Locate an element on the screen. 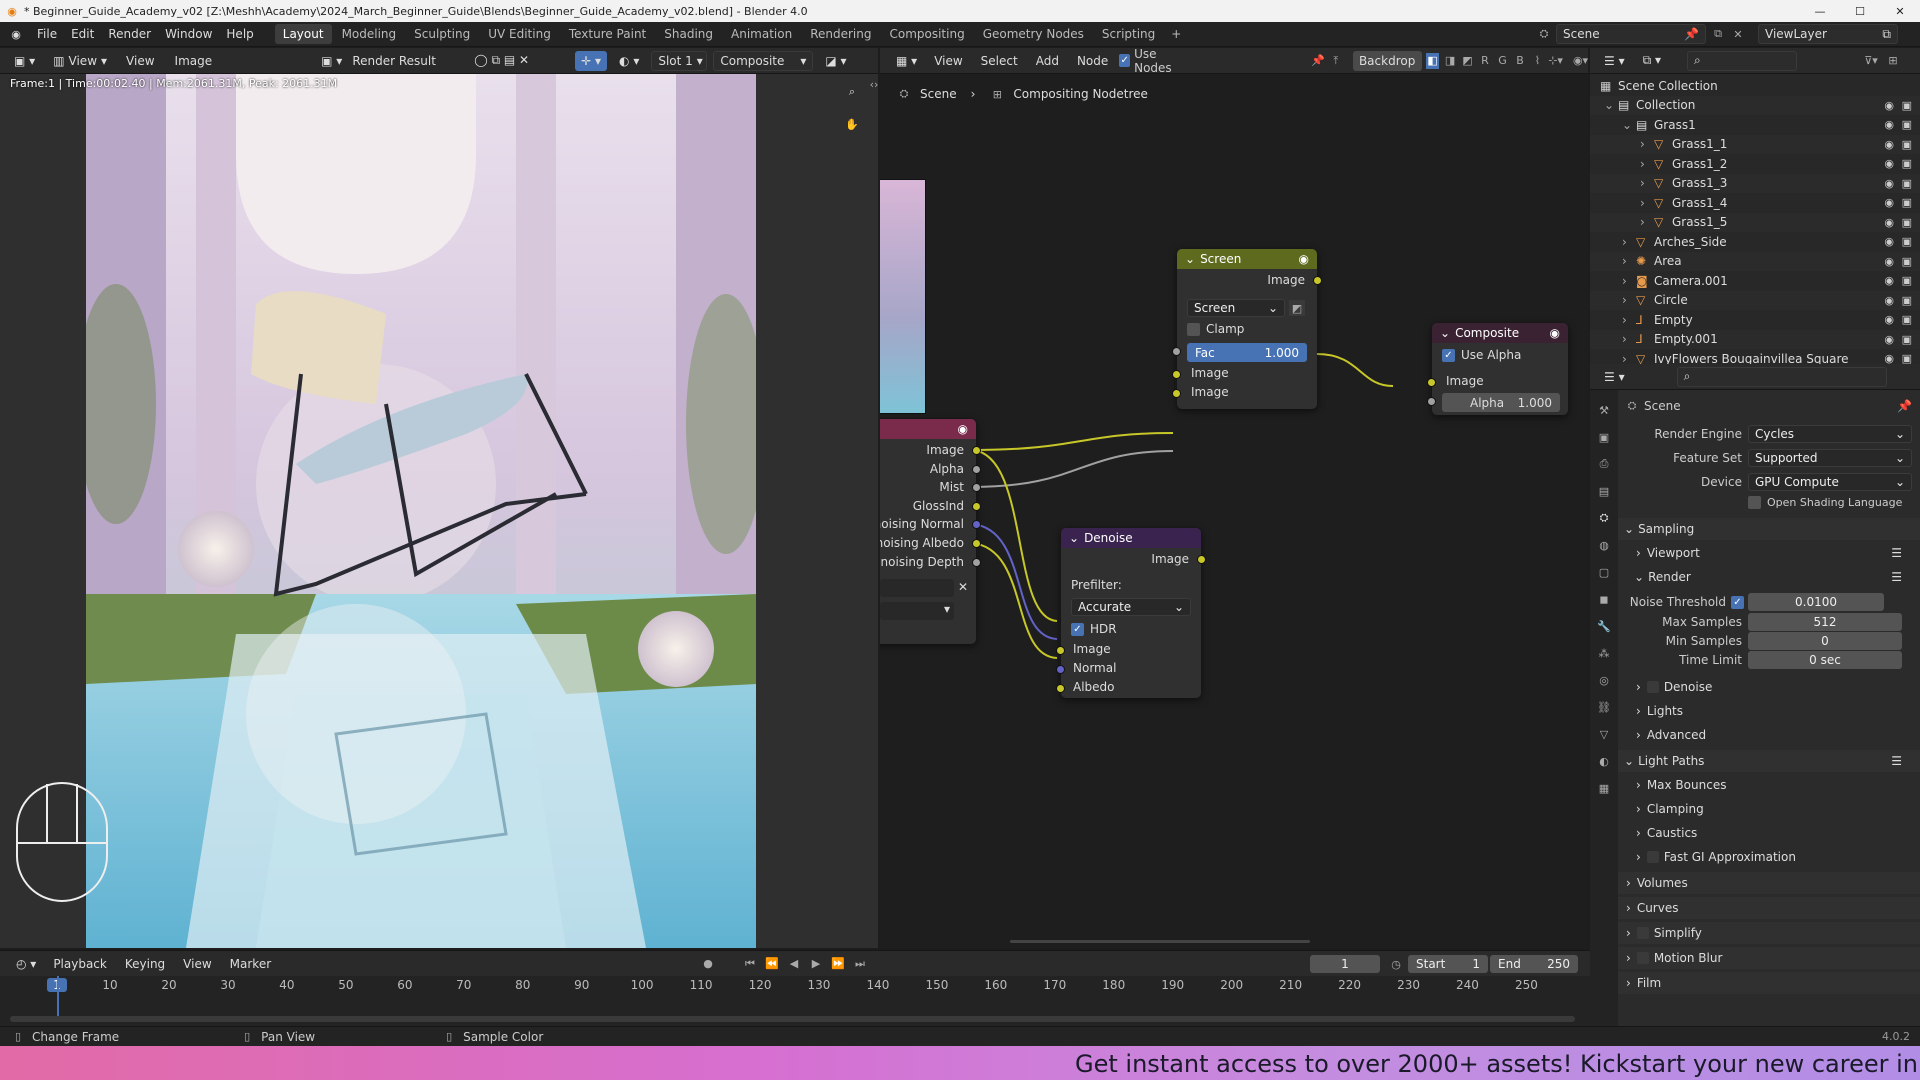 This screenshot has width=1920, height=1080. display-mode-button: ⧉ ▾ is located at coordinates (1652, 61).